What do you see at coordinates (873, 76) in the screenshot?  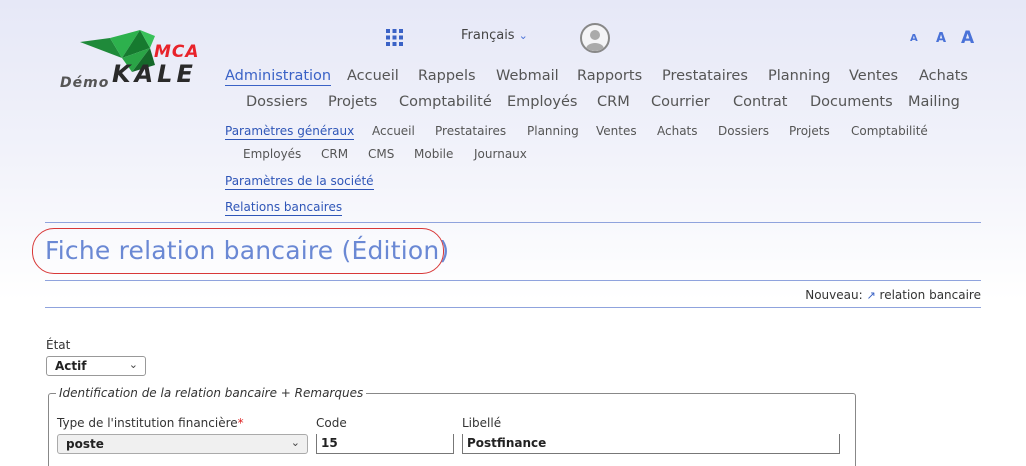 I see `nav-ventes: Ventes` at bounding box center [873, 76].